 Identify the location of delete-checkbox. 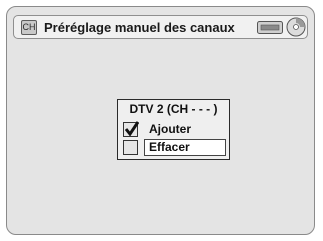
(130, 147).